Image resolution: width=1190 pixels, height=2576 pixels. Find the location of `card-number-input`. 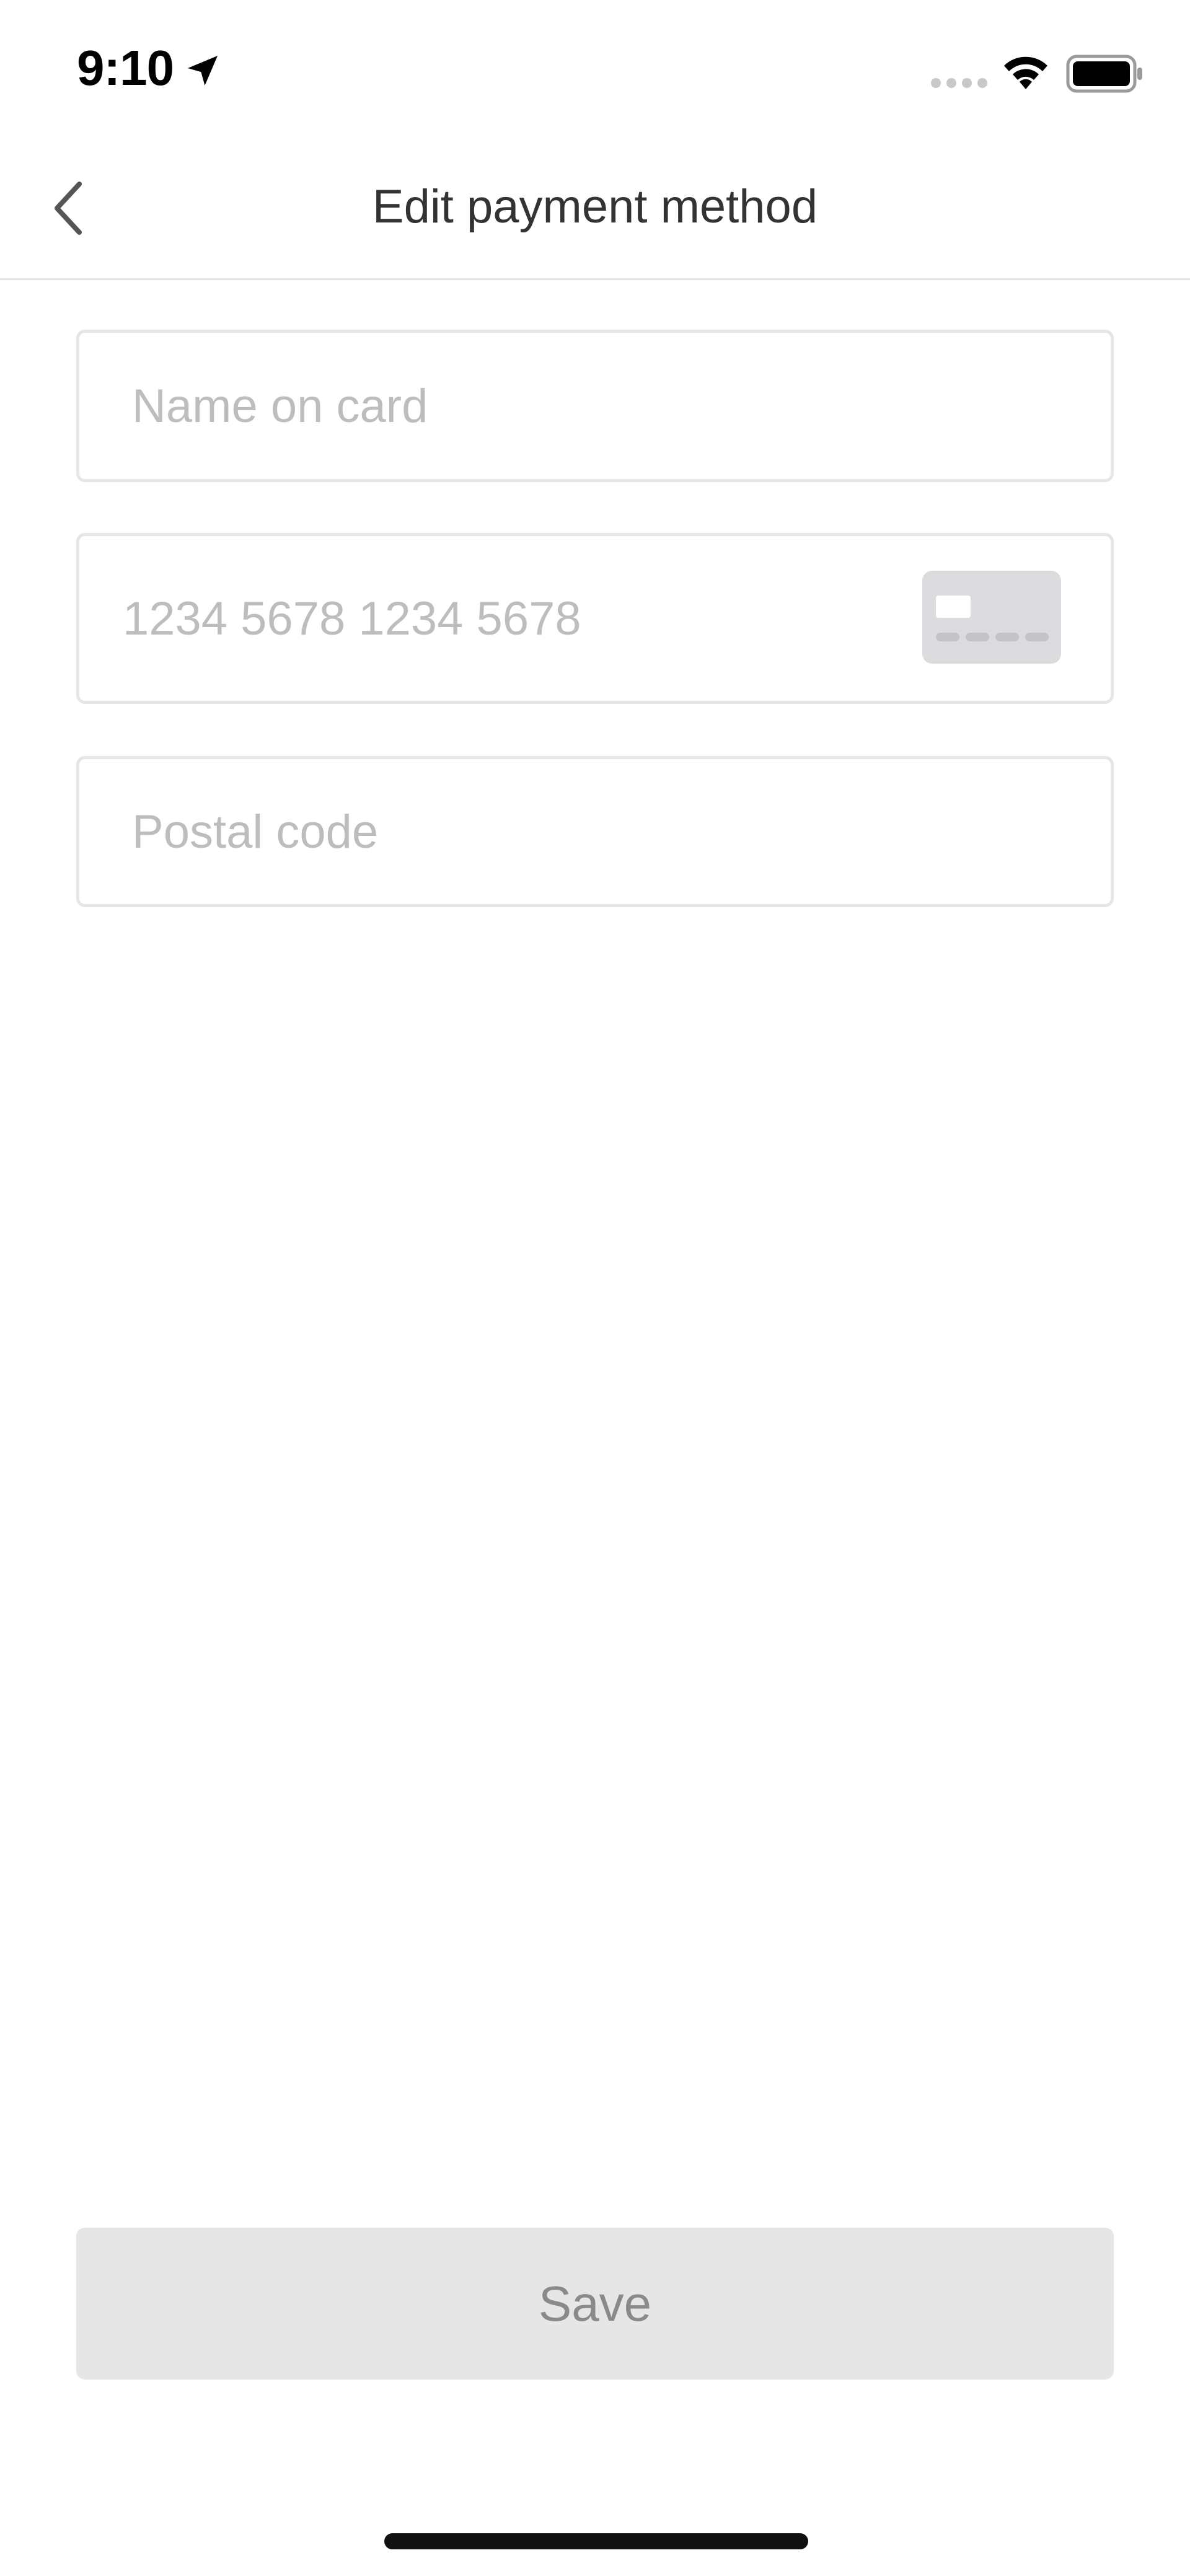

card-number-input is located at coordinates (525, 618).